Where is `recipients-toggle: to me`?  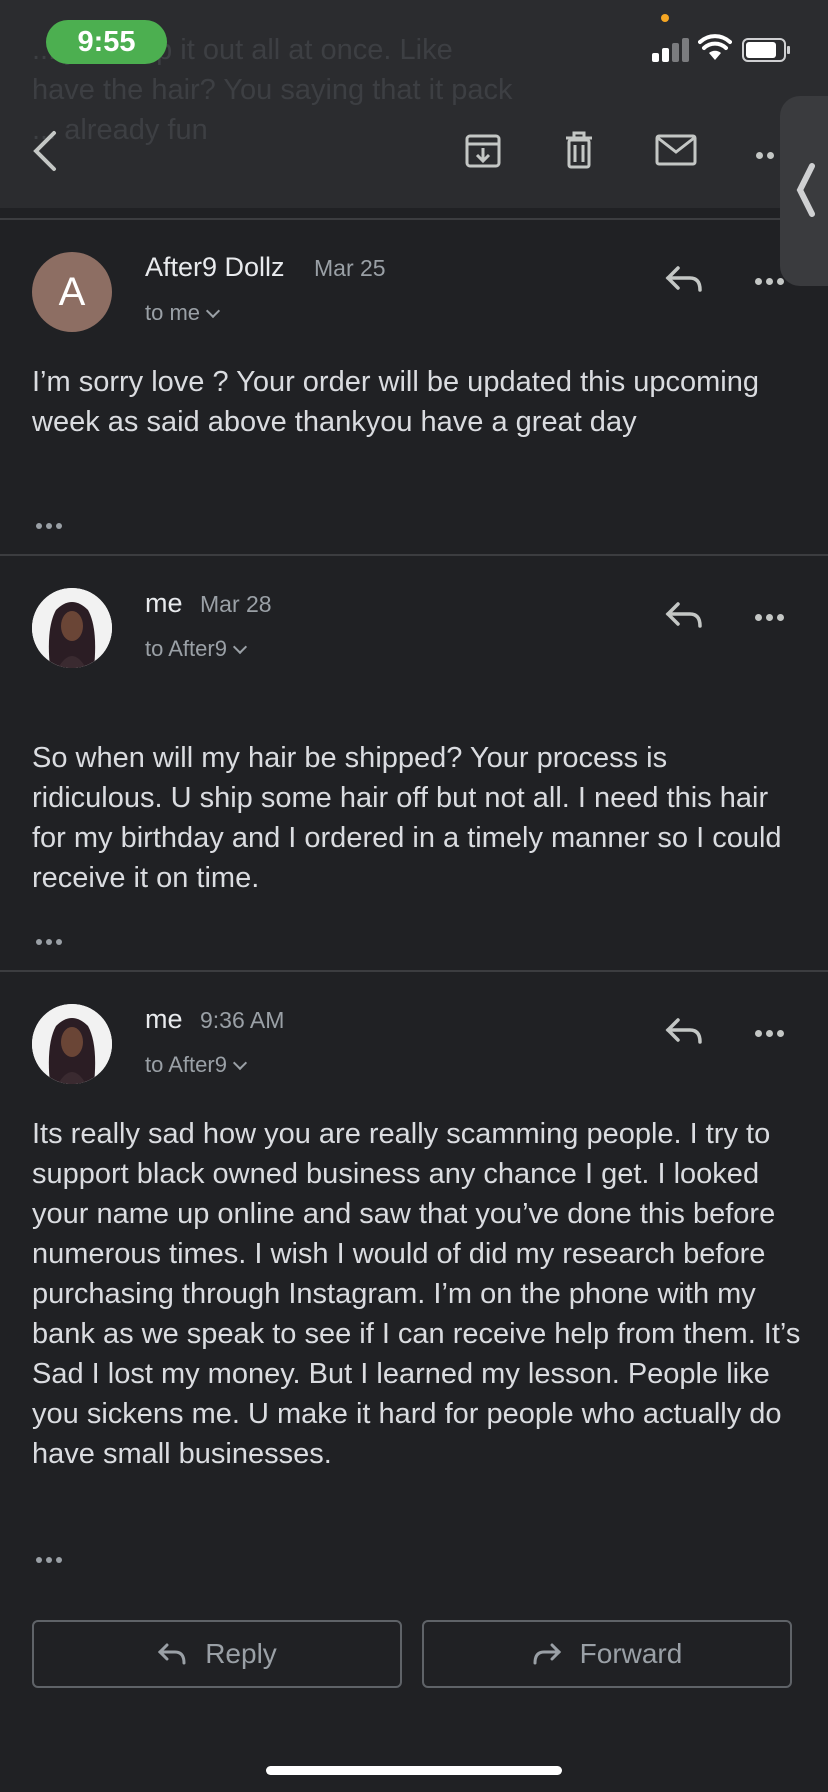 recipients-toggle: to me is located at coordinates (183, 313).